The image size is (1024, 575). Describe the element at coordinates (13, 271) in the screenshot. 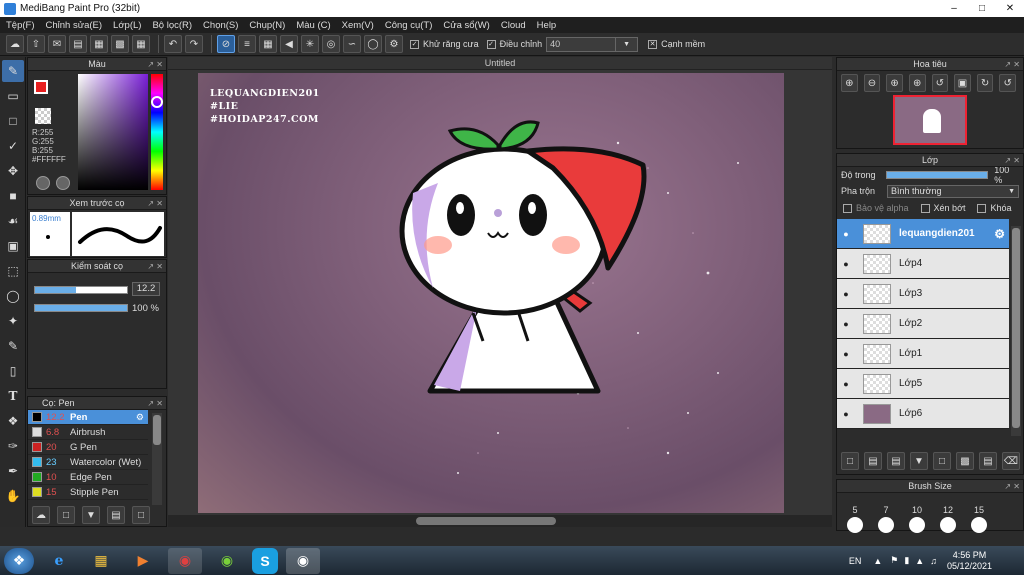

I see `select-rect-tool-icon: ⬚` at that location.